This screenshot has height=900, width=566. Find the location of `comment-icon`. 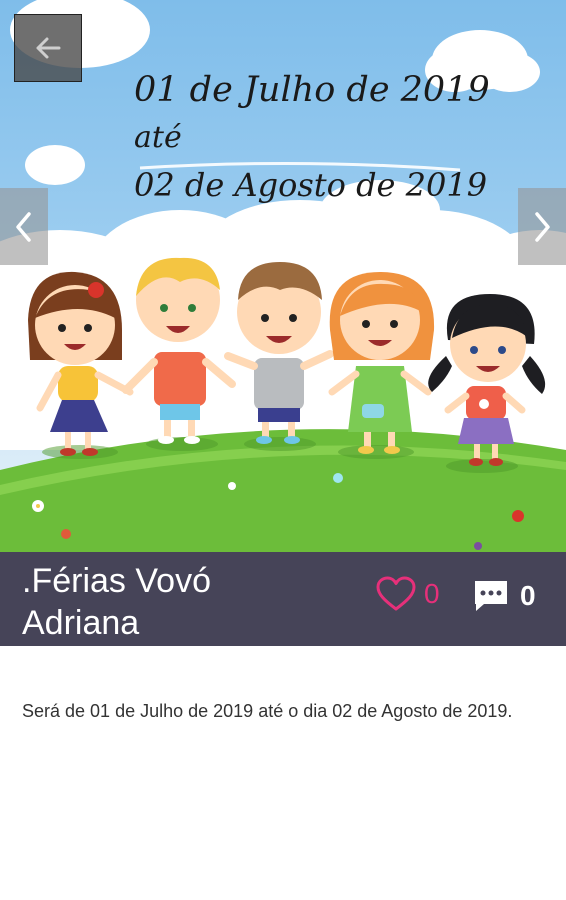

comment-icon is located at coordinates (491, 596).